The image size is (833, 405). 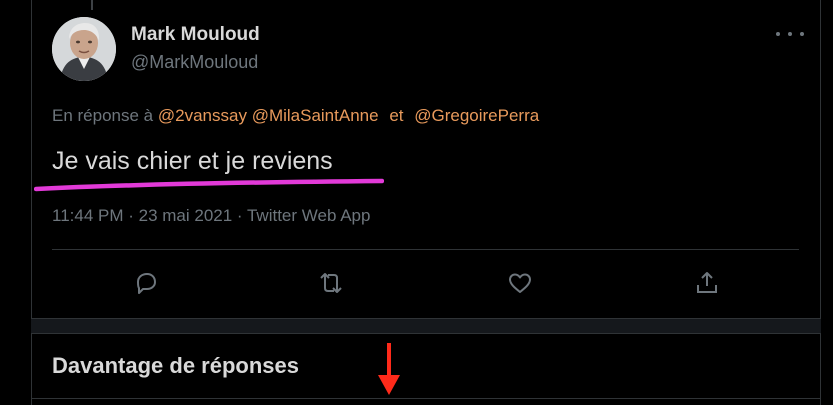 What do you see at coordinates (202, 115) in the screenshot?
I see `mention-link: @2vanssay` at bounding box center [202, 115].